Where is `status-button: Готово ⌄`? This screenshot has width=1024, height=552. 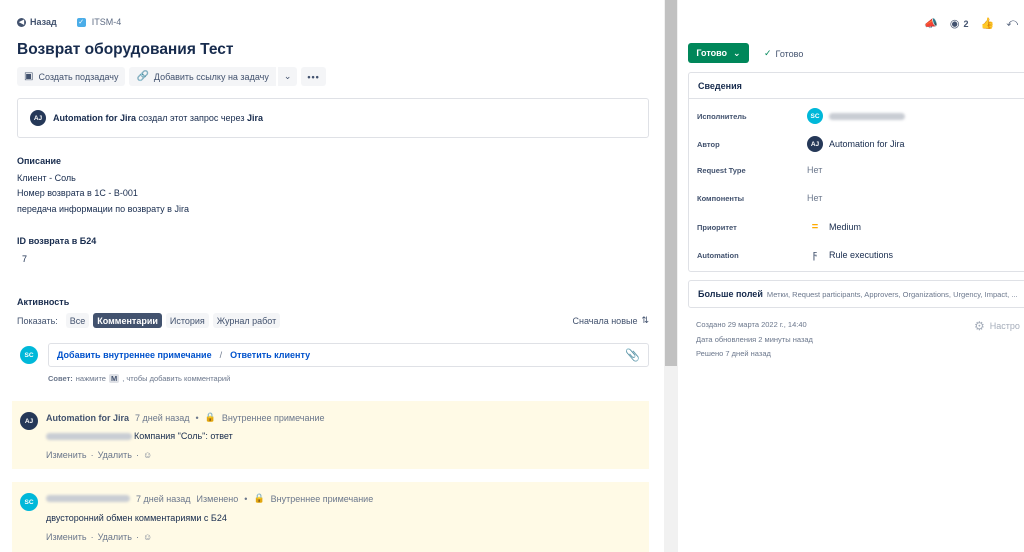 status-button: Готово ⌄ is located at coordinates (718, 53).